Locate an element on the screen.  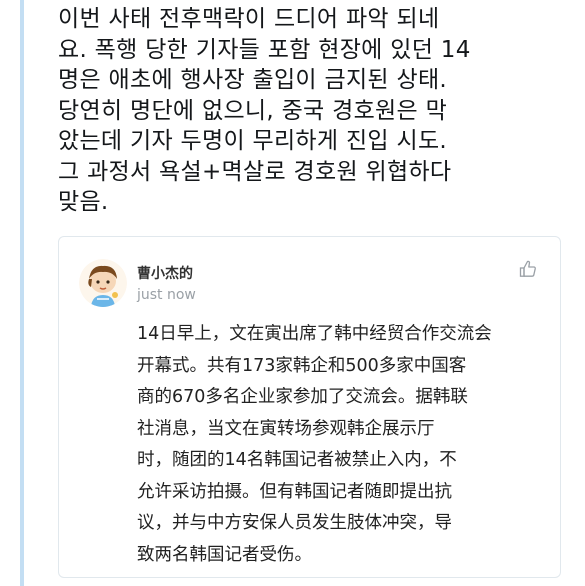
thread-connector-line is located at coordinates (22, 293).